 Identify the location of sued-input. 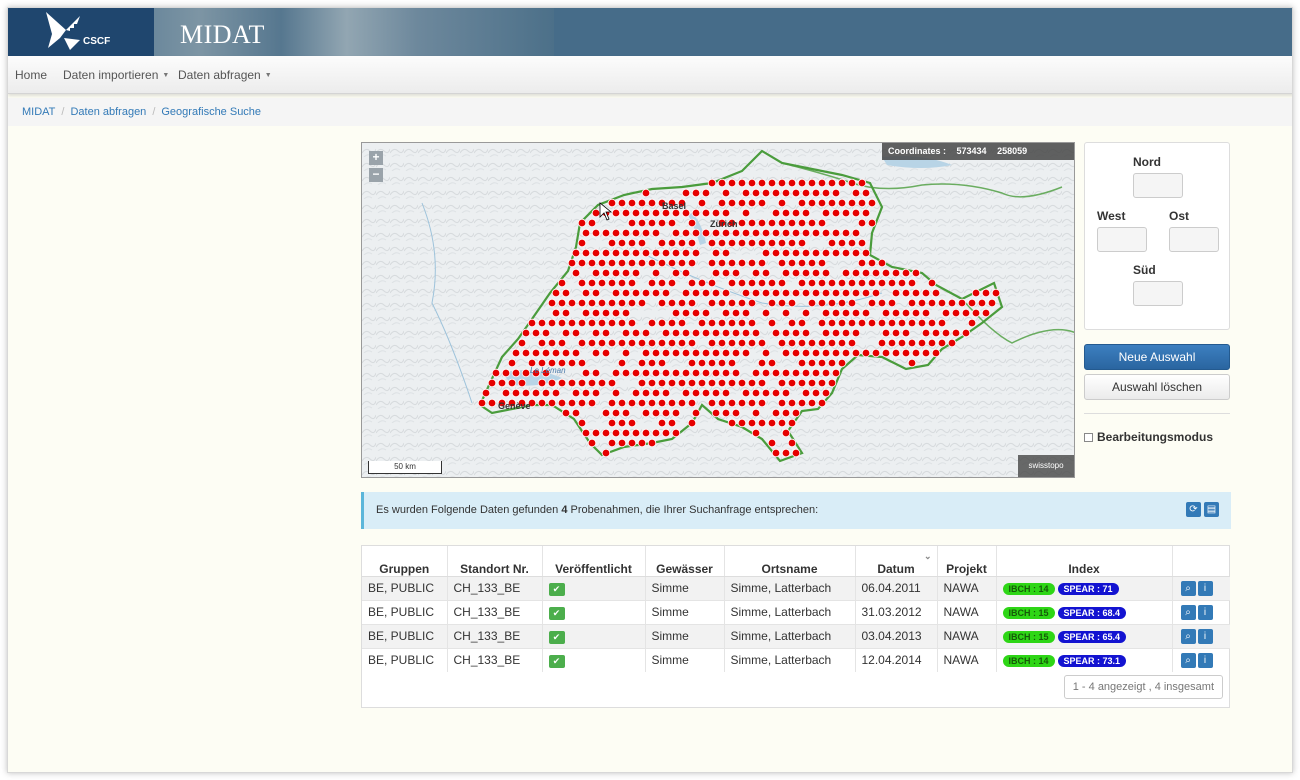
(1158, 293).